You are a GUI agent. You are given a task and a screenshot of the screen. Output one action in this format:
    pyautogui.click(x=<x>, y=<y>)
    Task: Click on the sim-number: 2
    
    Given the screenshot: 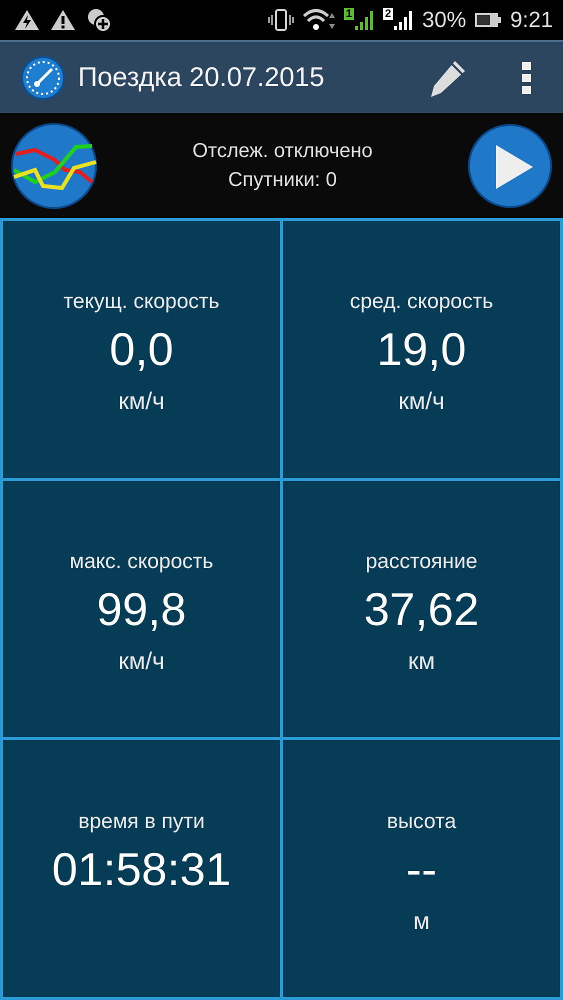 What is the action you would take?
    pyautogui.click(x=388, y=14)
    